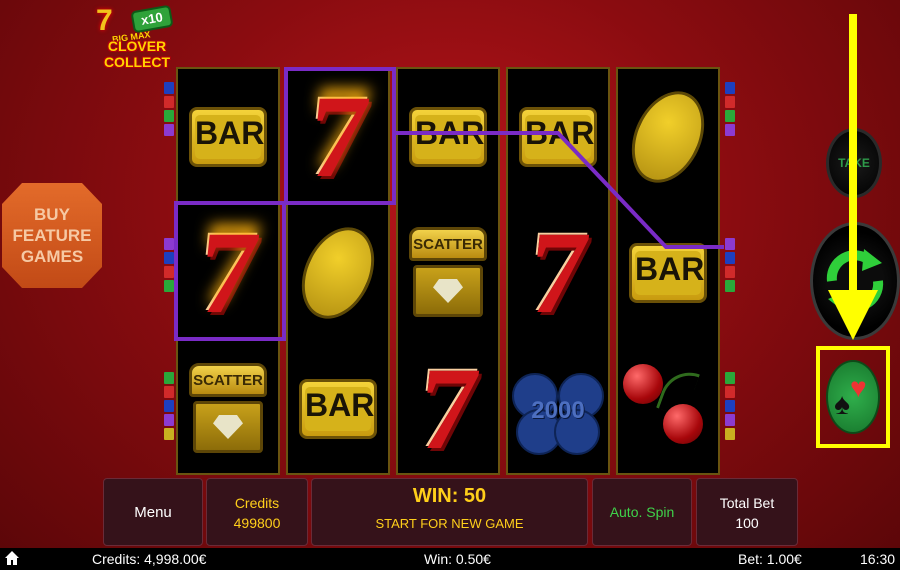 The height and width of the screenshot is (570, 900). Describe the element at coordinates (558, 409) in the screenshot. I see `symbol-clover-2000: 2000` at that location.